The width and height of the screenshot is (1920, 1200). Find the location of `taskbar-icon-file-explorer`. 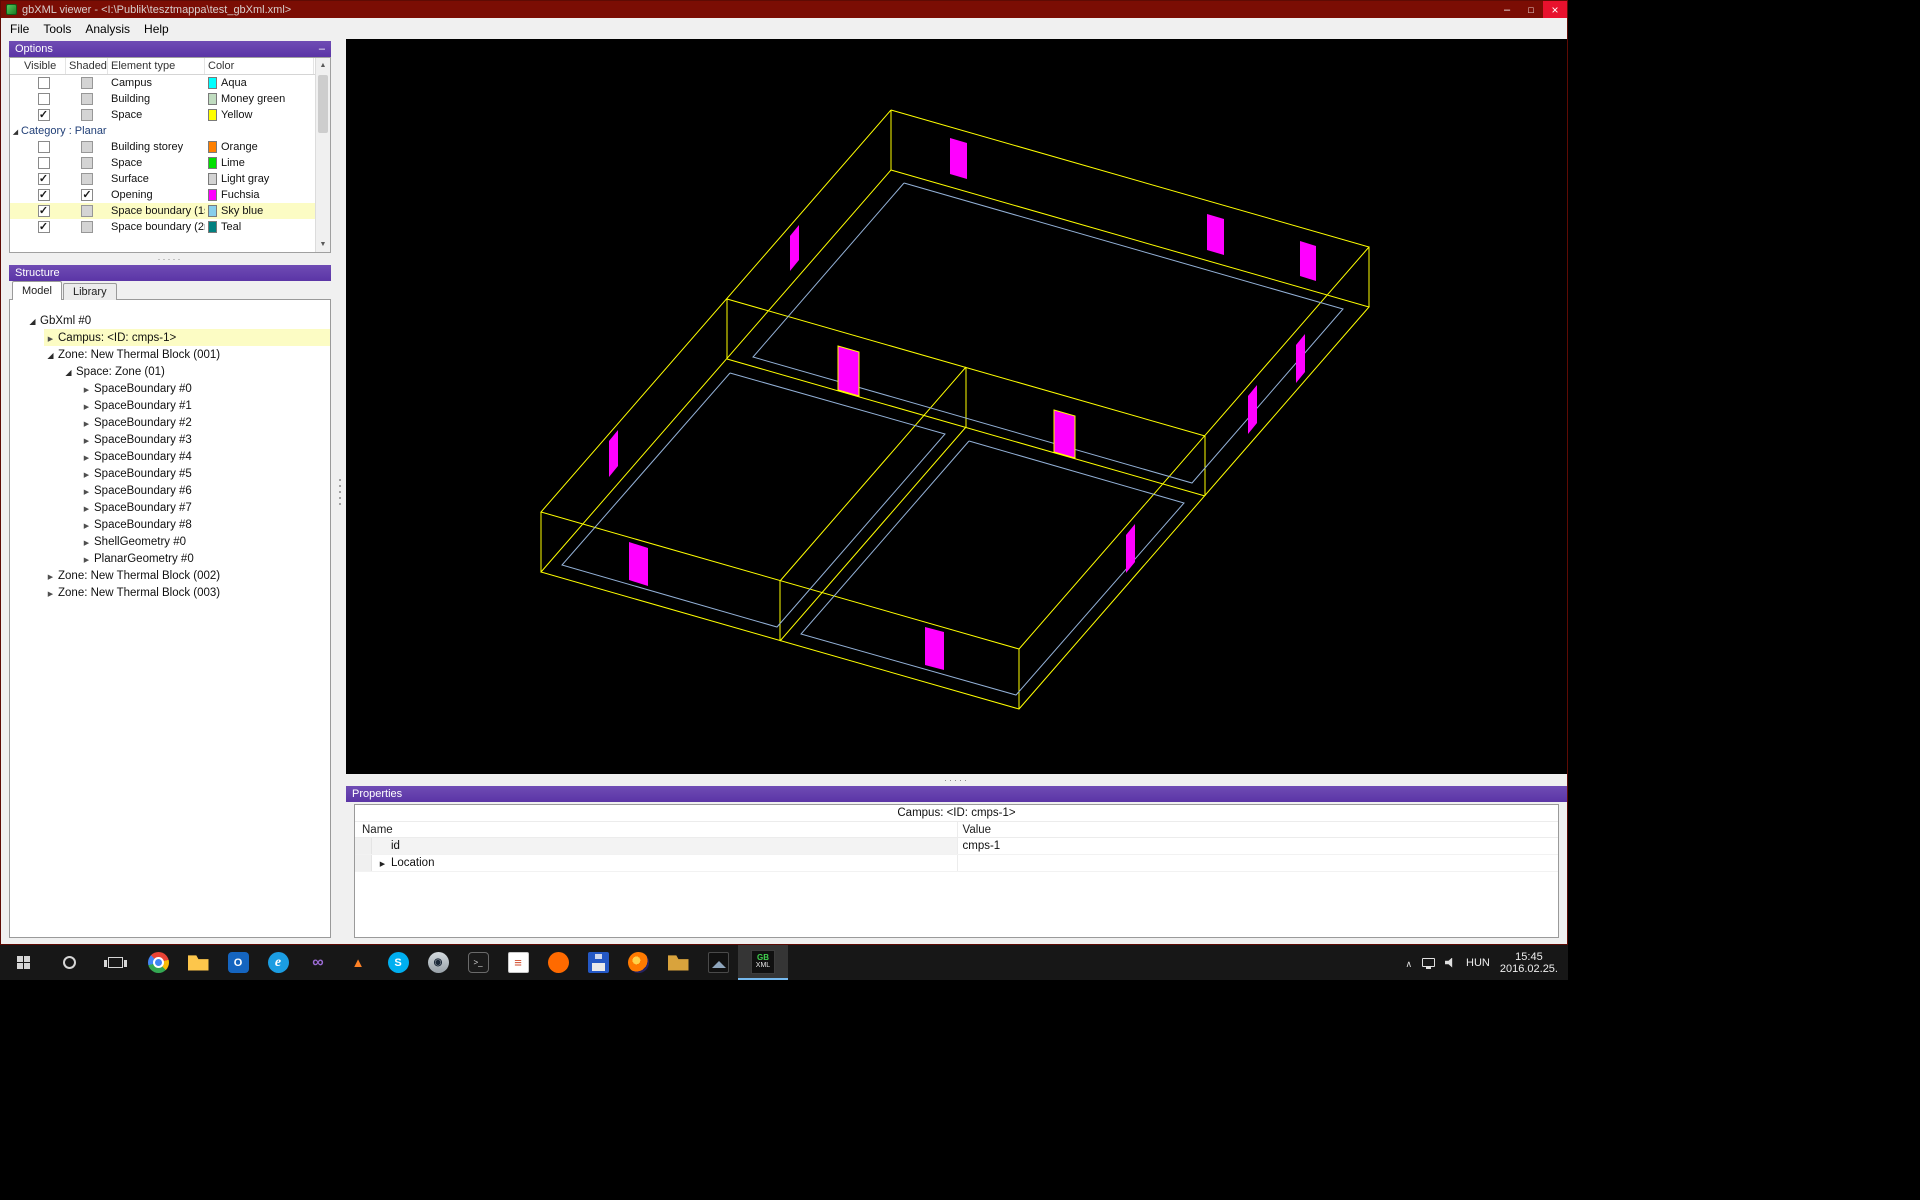

taskbar-icon-file-explorer is located at coordinates (198, 962).